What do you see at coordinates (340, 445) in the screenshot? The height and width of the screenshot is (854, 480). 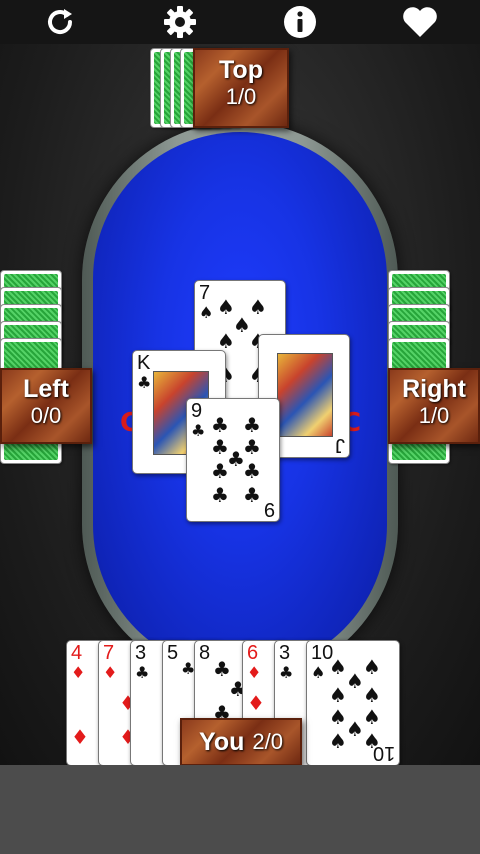 I see `card-rank-corner: J` at bounding box center [340, 445].